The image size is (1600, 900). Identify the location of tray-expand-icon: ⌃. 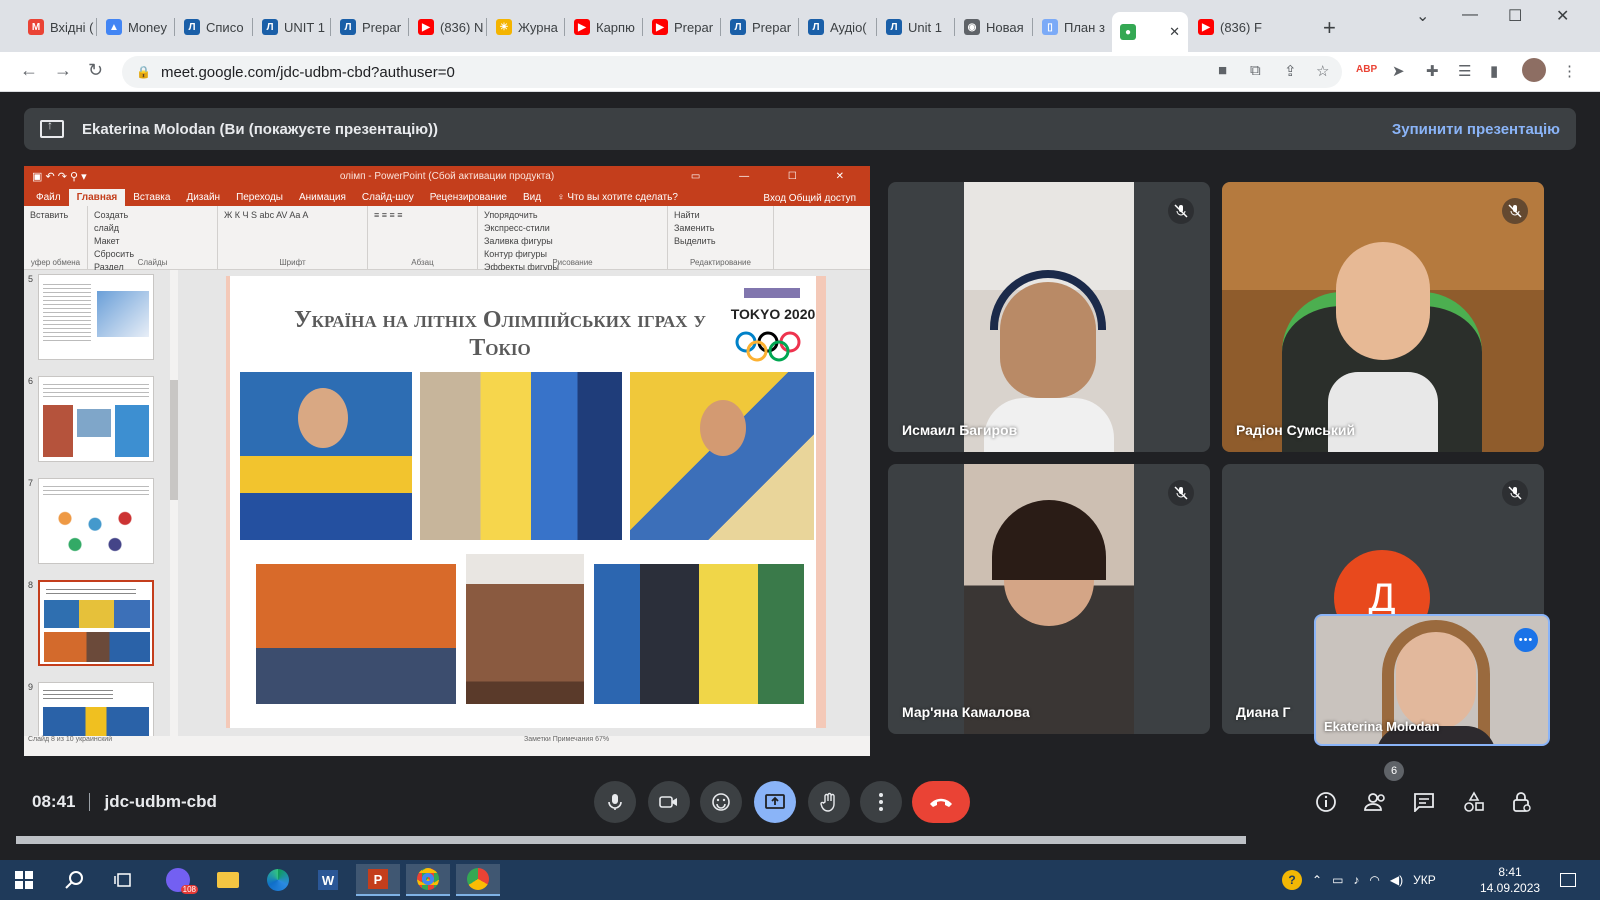
(1317, 880).